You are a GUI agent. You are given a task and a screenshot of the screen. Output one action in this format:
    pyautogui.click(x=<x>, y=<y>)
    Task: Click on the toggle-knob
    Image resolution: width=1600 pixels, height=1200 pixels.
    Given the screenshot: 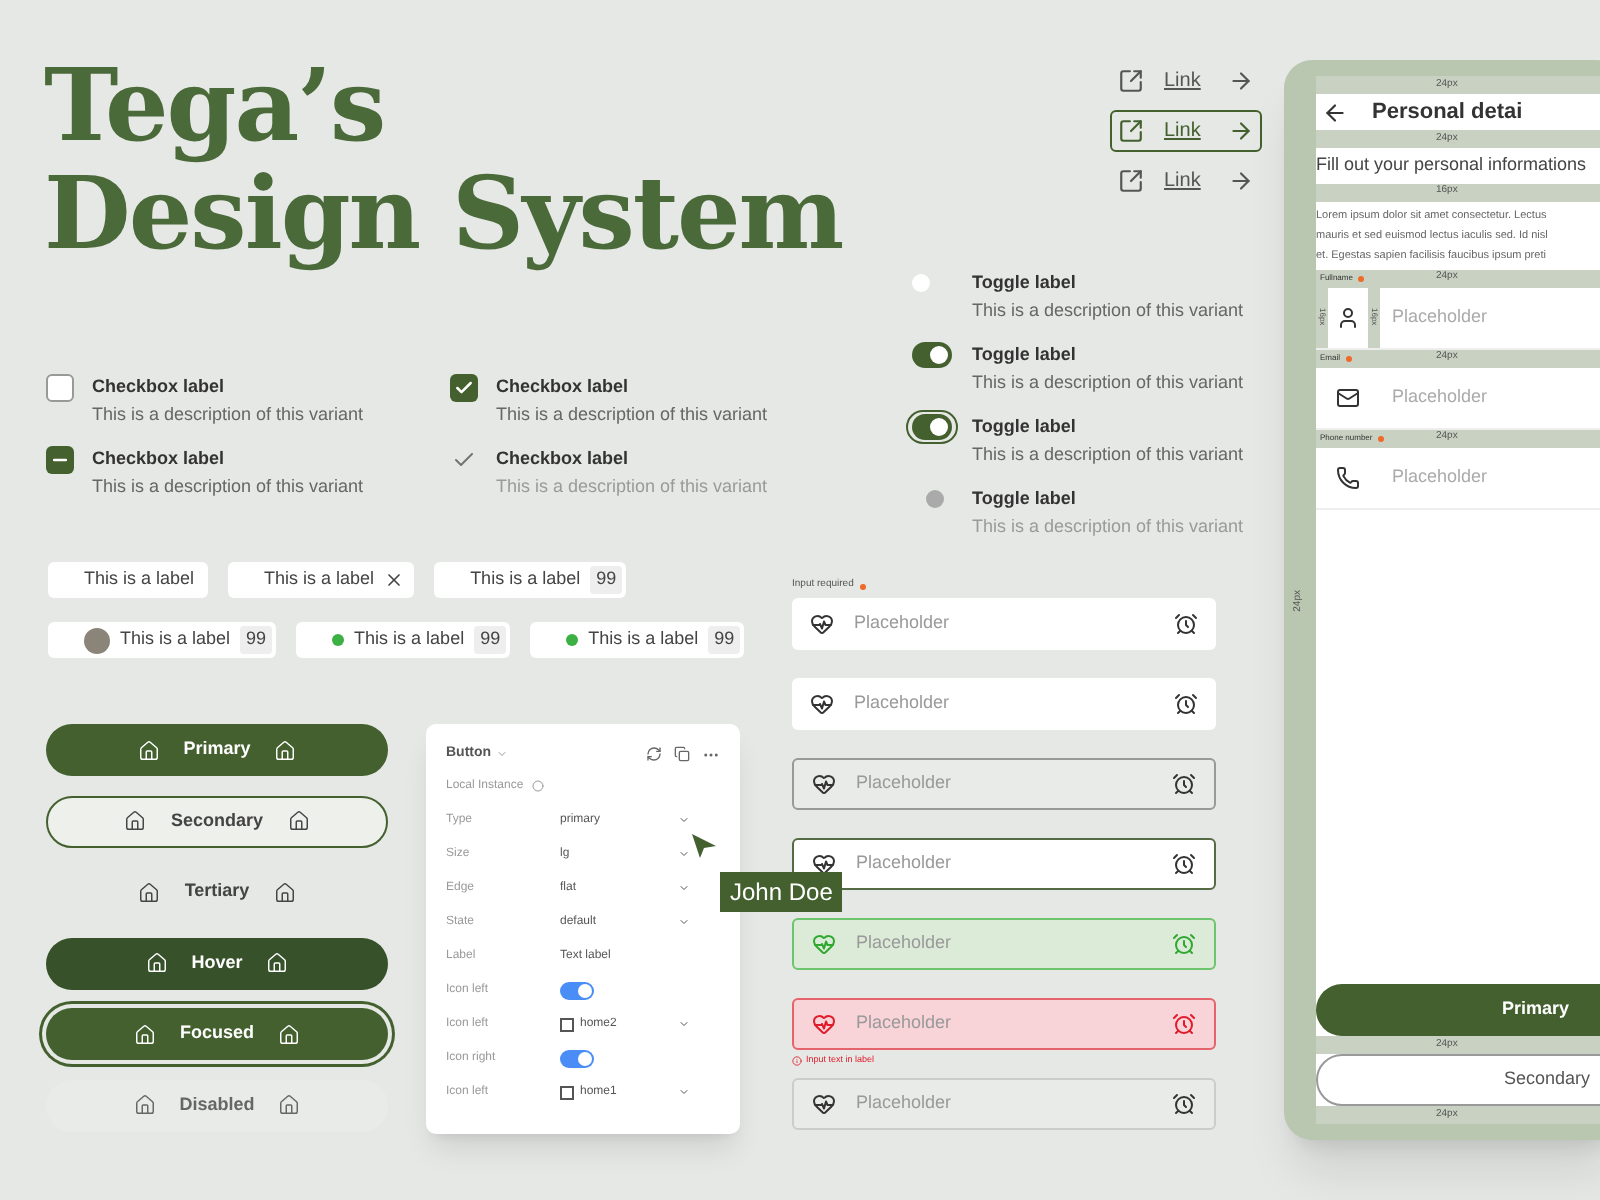 What is the action you would take?
    pyautogui.click(x=921, y=283)
    